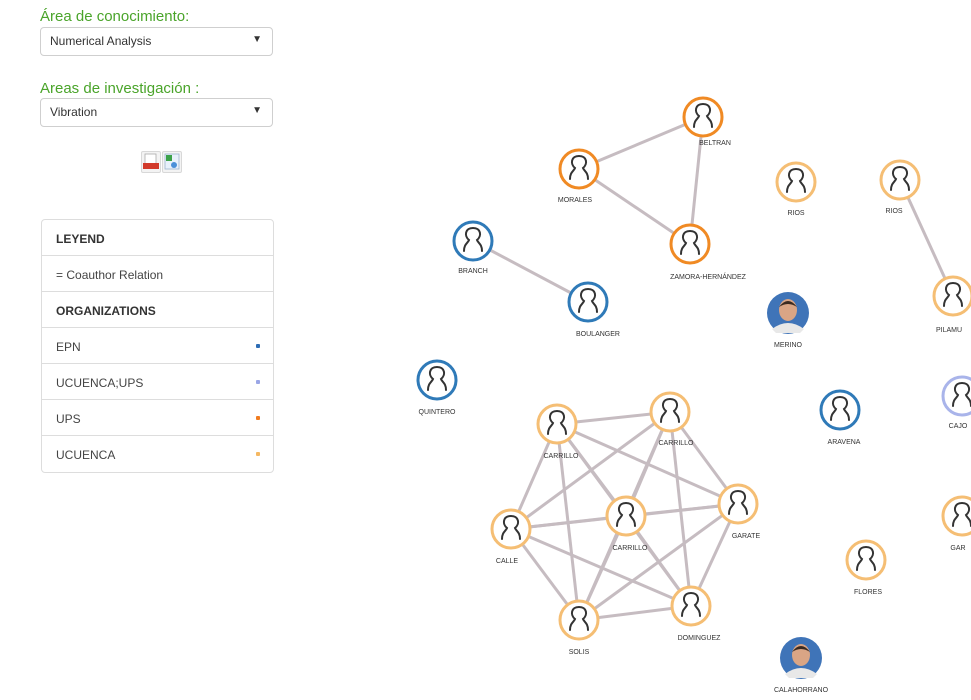  What do you see at coordinates (575, 200) in the screenshot?
I see `author-label: MORALES` at bounding box center [575, 200].